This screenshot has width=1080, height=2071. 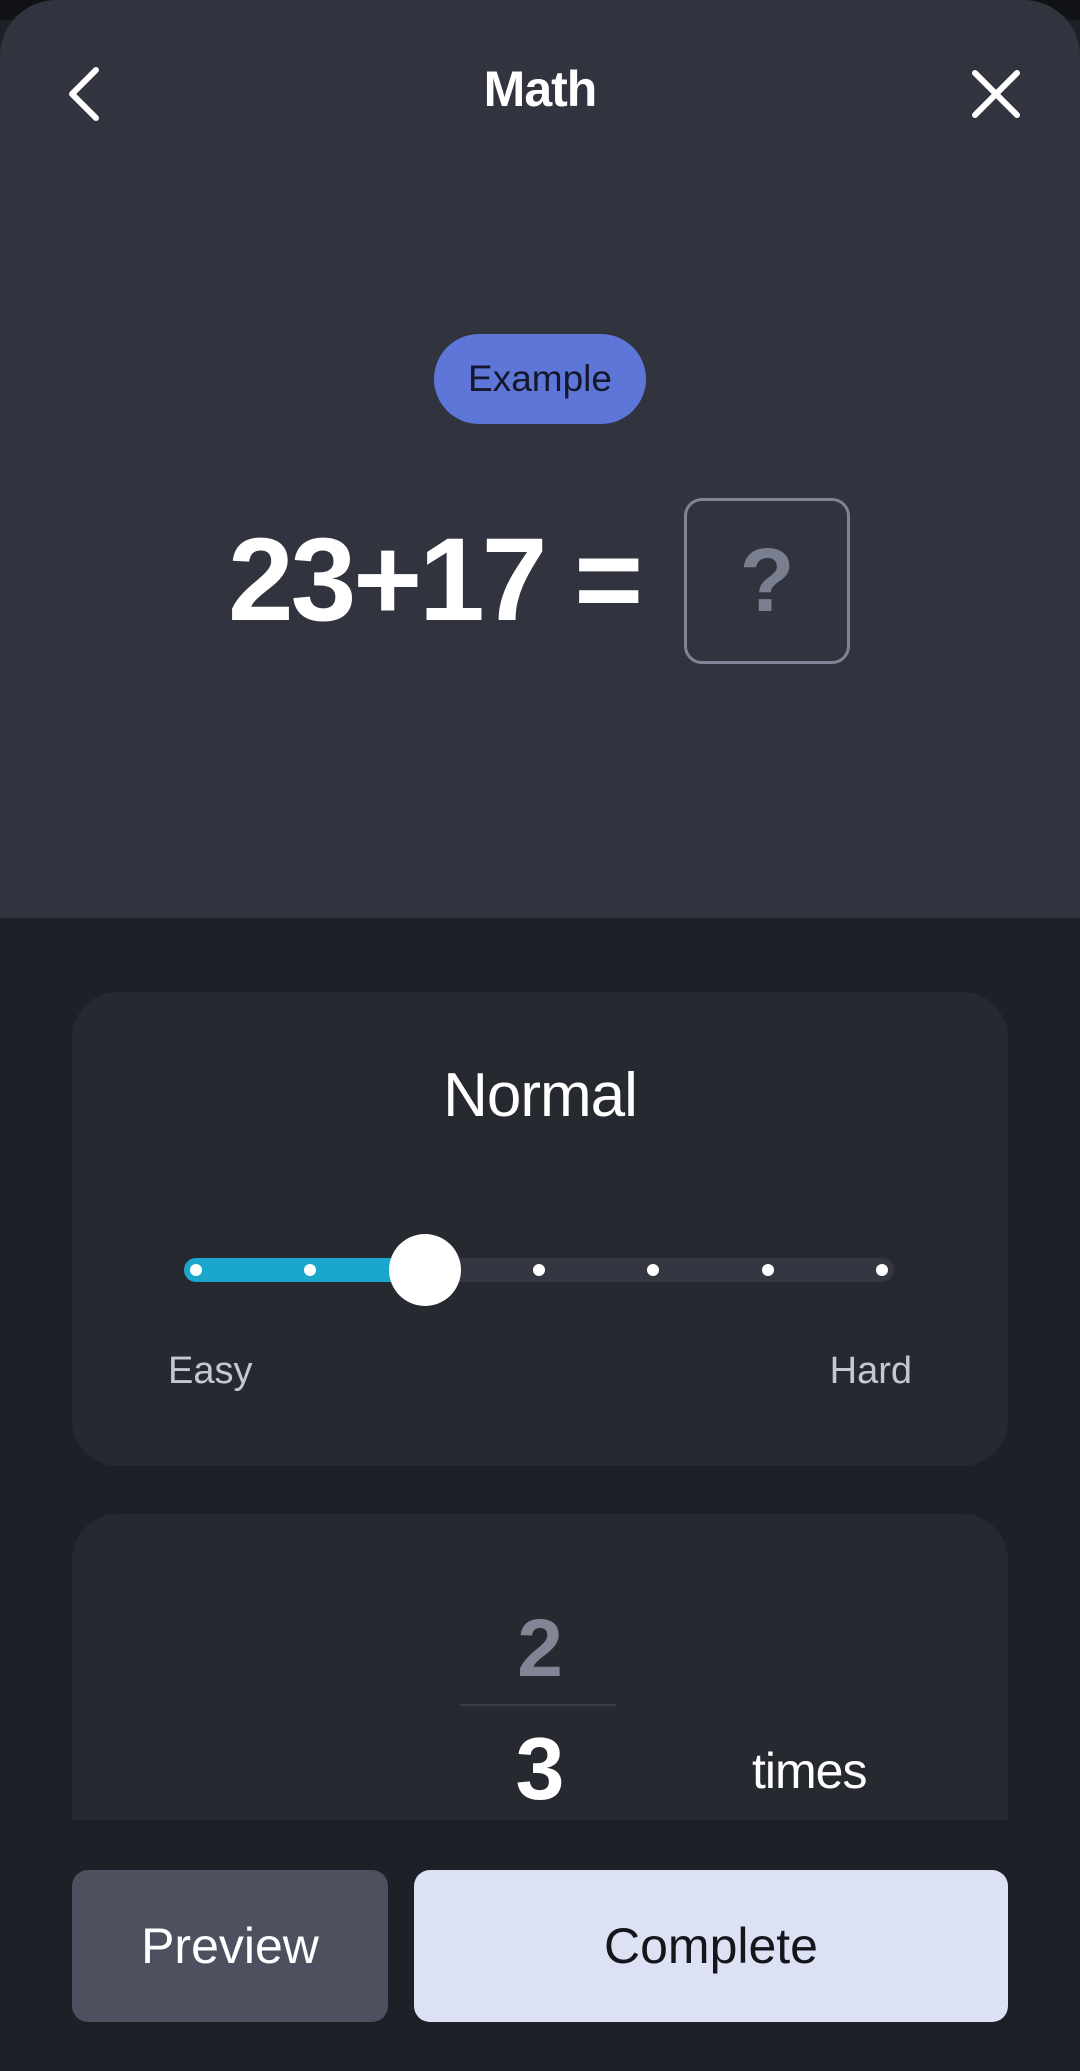 What do you see at coordinates (540, 1095) in the screenshot?
I see `difficulty-level-label: Normal` at bounding box center [540, 1095].